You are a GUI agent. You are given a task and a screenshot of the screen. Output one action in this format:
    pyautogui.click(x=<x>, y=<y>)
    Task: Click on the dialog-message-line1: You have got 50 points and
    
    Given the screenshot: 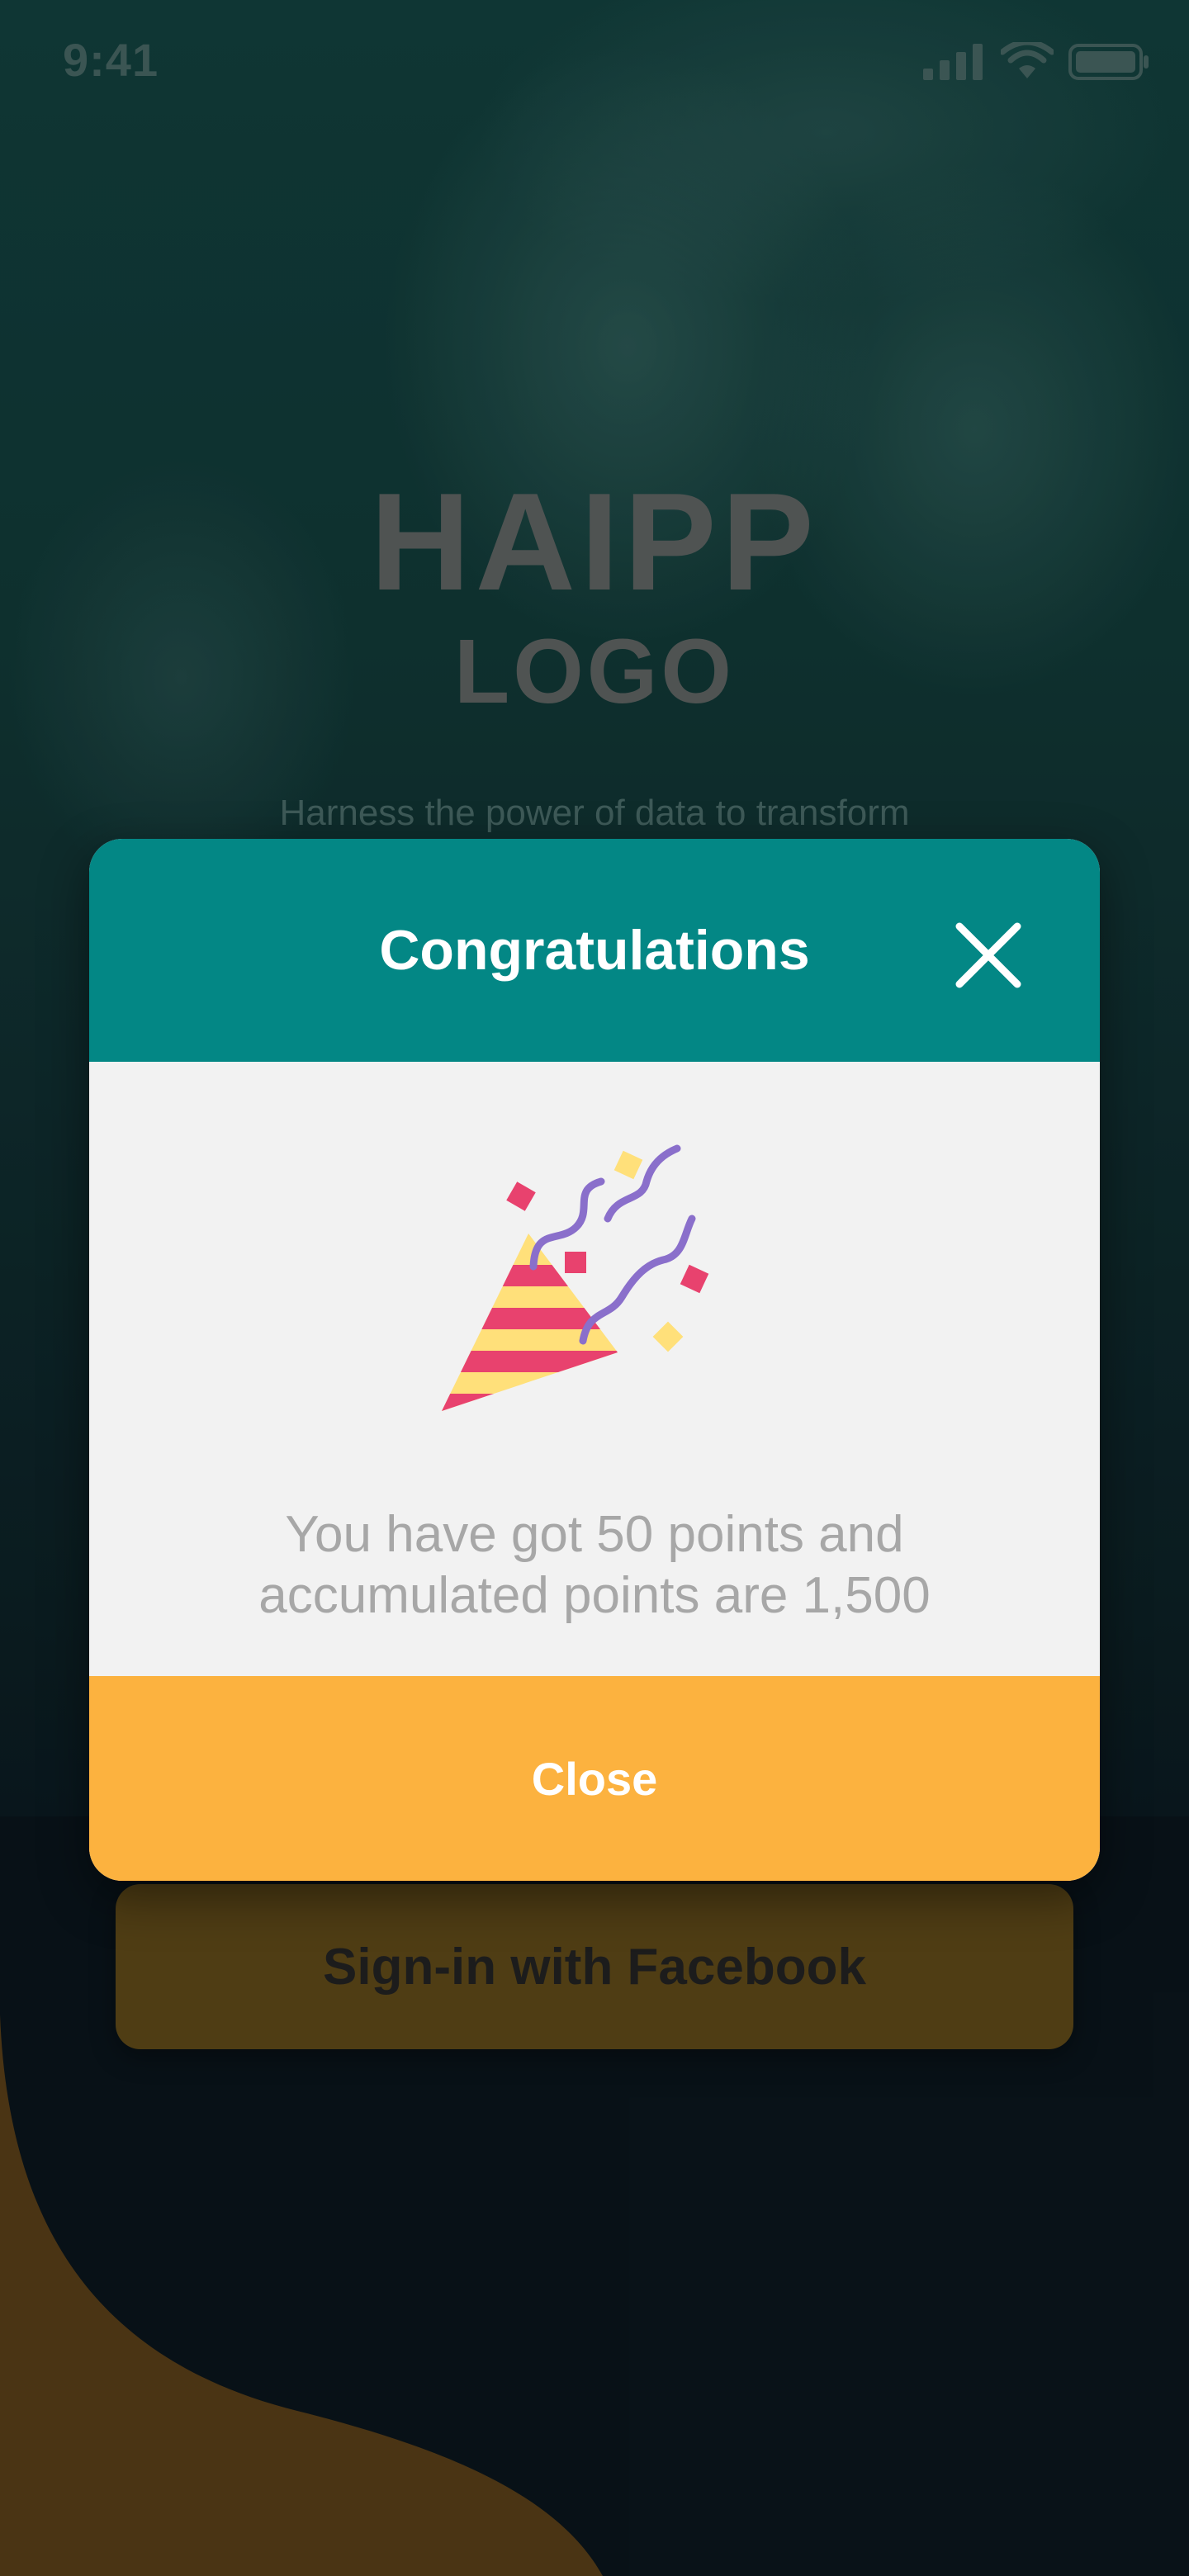 What is the action you would take?
    pyautogui.click(x=594, y=1534)
    